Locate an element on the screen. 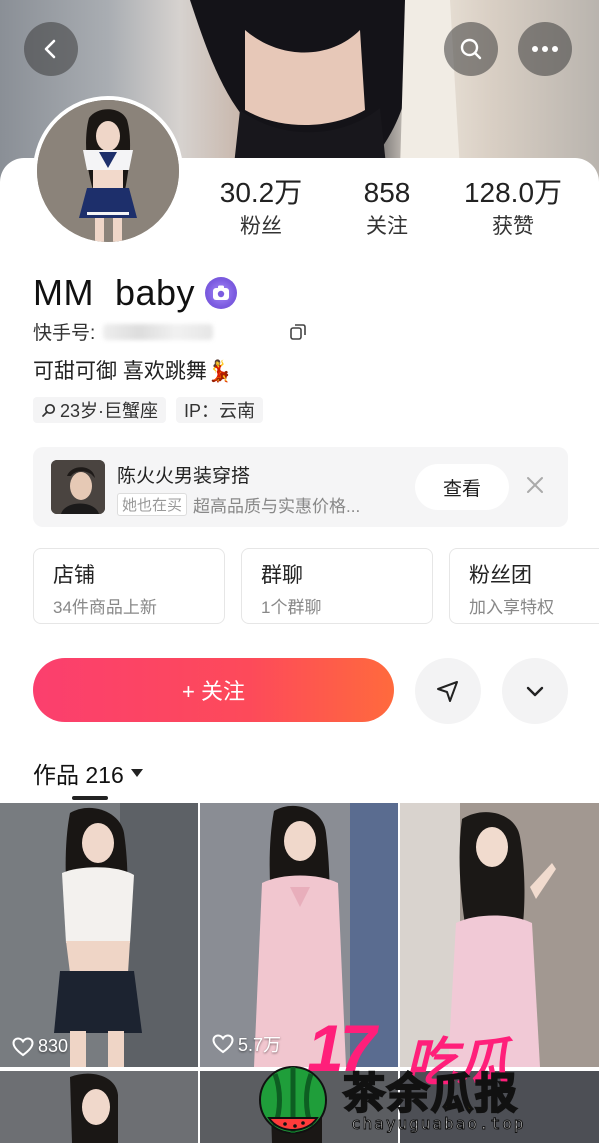 This screenshot has height=1143, width=599. close-icon is located at coordinates (535, 485).